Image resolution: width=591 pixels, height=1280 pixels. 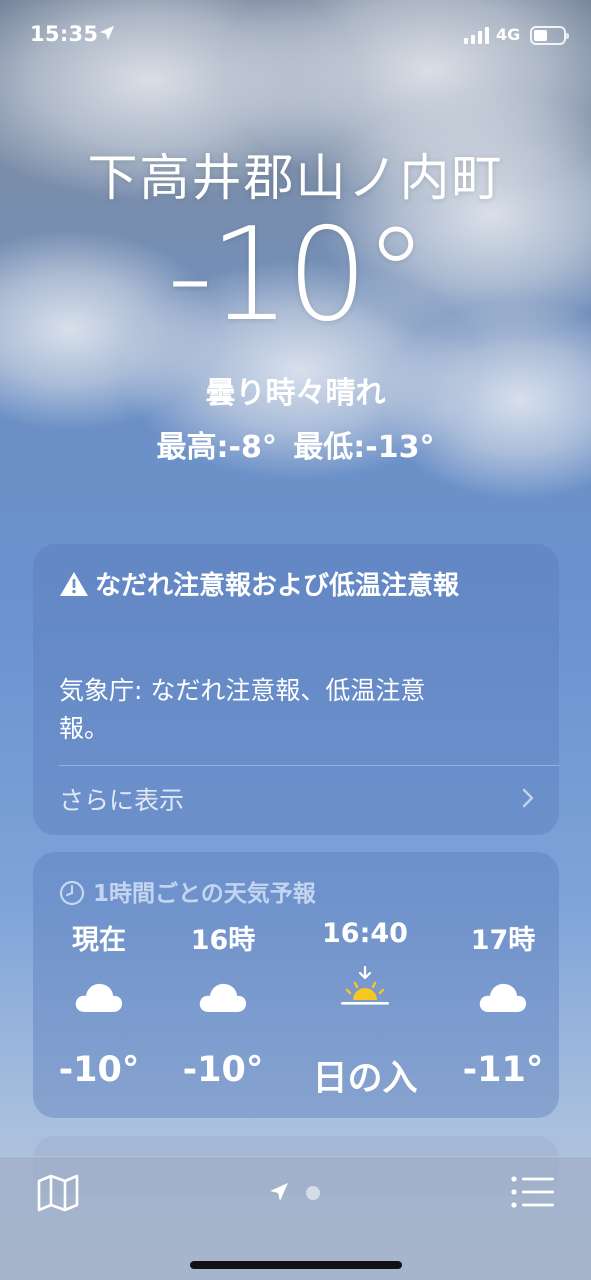 What do you see at coordinates (549, 35) in the screenshot?
I see `battery-icon` at bounding box center [549, 35].